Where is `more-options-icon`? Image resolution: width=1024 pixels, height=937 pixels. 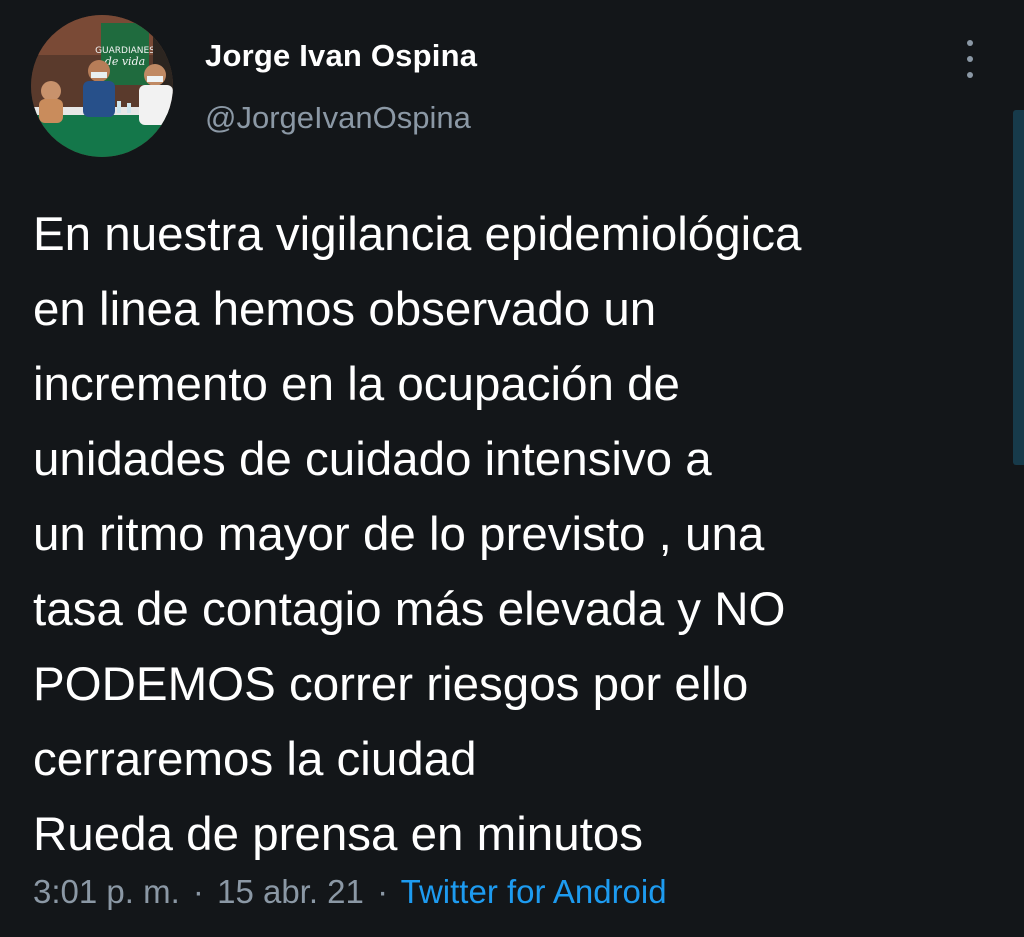 more-options-icon is located at coordinates (970, 59).